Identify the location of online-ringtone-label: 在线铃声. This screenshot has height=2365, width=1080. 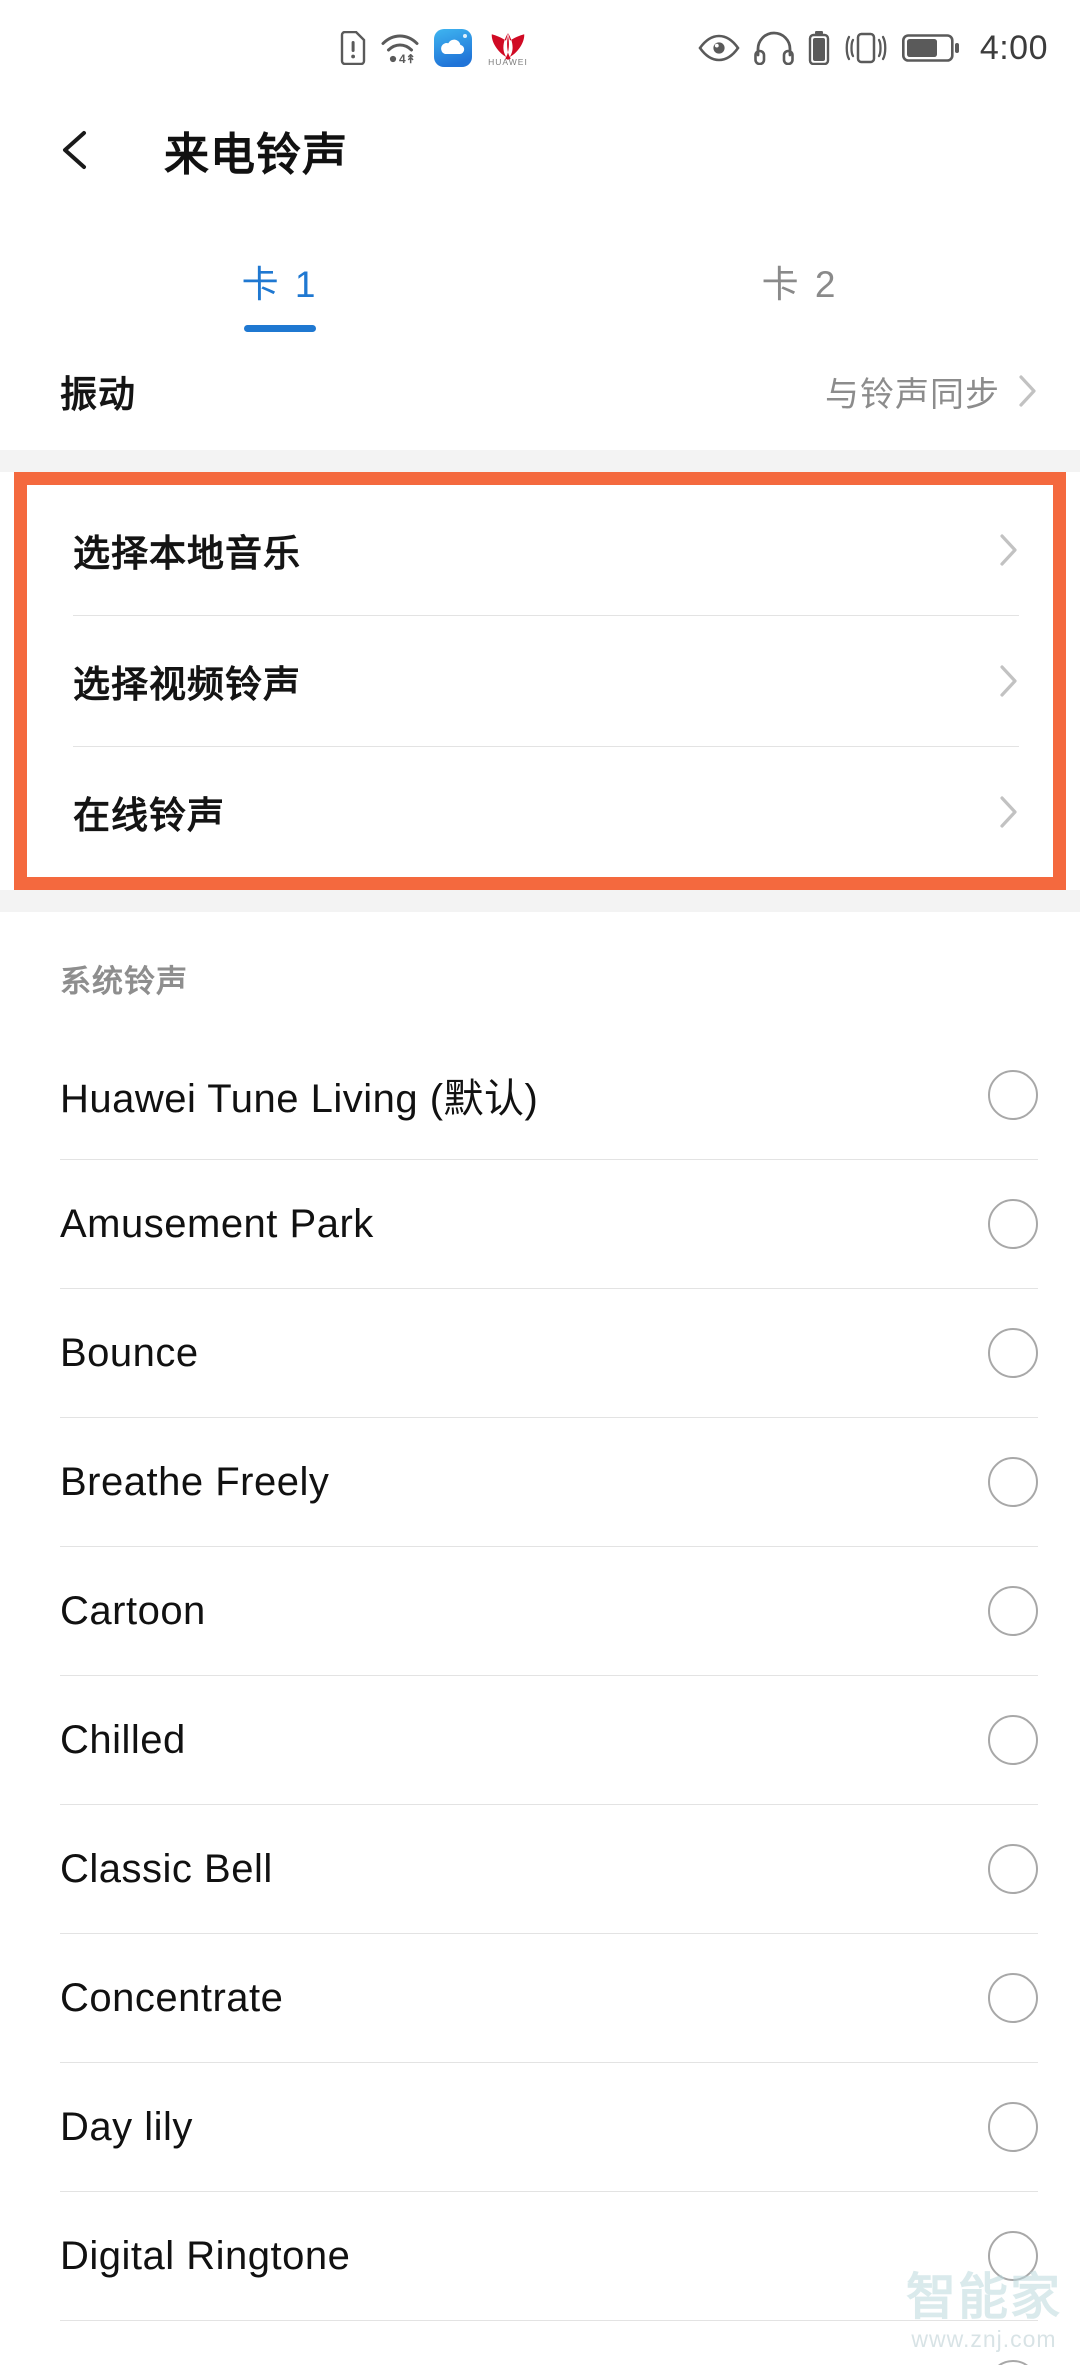
(149, 815).